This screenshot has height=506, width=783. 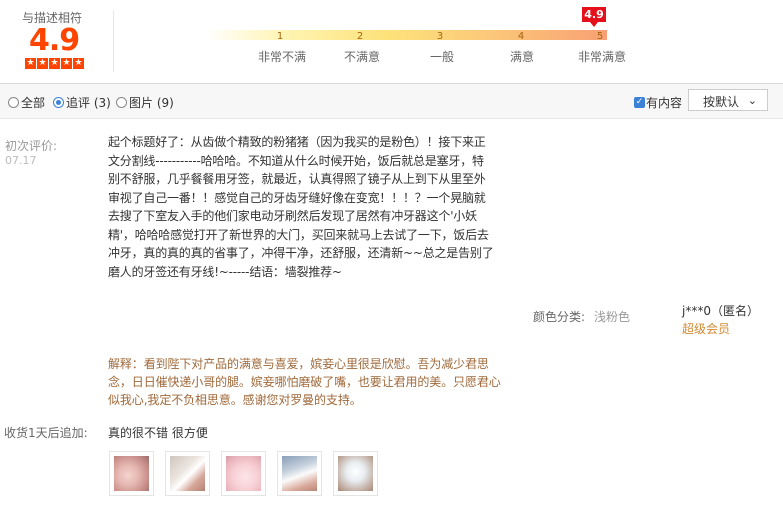 I want to click on filter-bar: 全部 追评 (3) 图片 (9) ✓ 有内容 按默认 ⌄, so click(x=391, y=101).